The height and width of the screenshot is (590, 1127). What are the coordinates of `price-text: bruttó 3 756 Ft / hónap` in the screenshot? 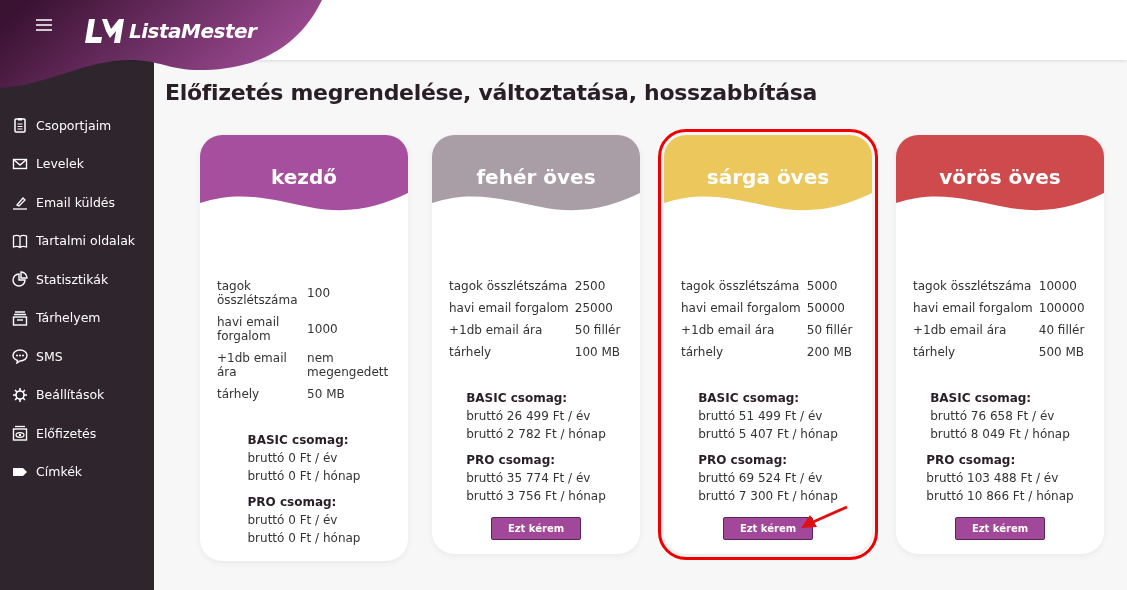 It's located at (536, 496).